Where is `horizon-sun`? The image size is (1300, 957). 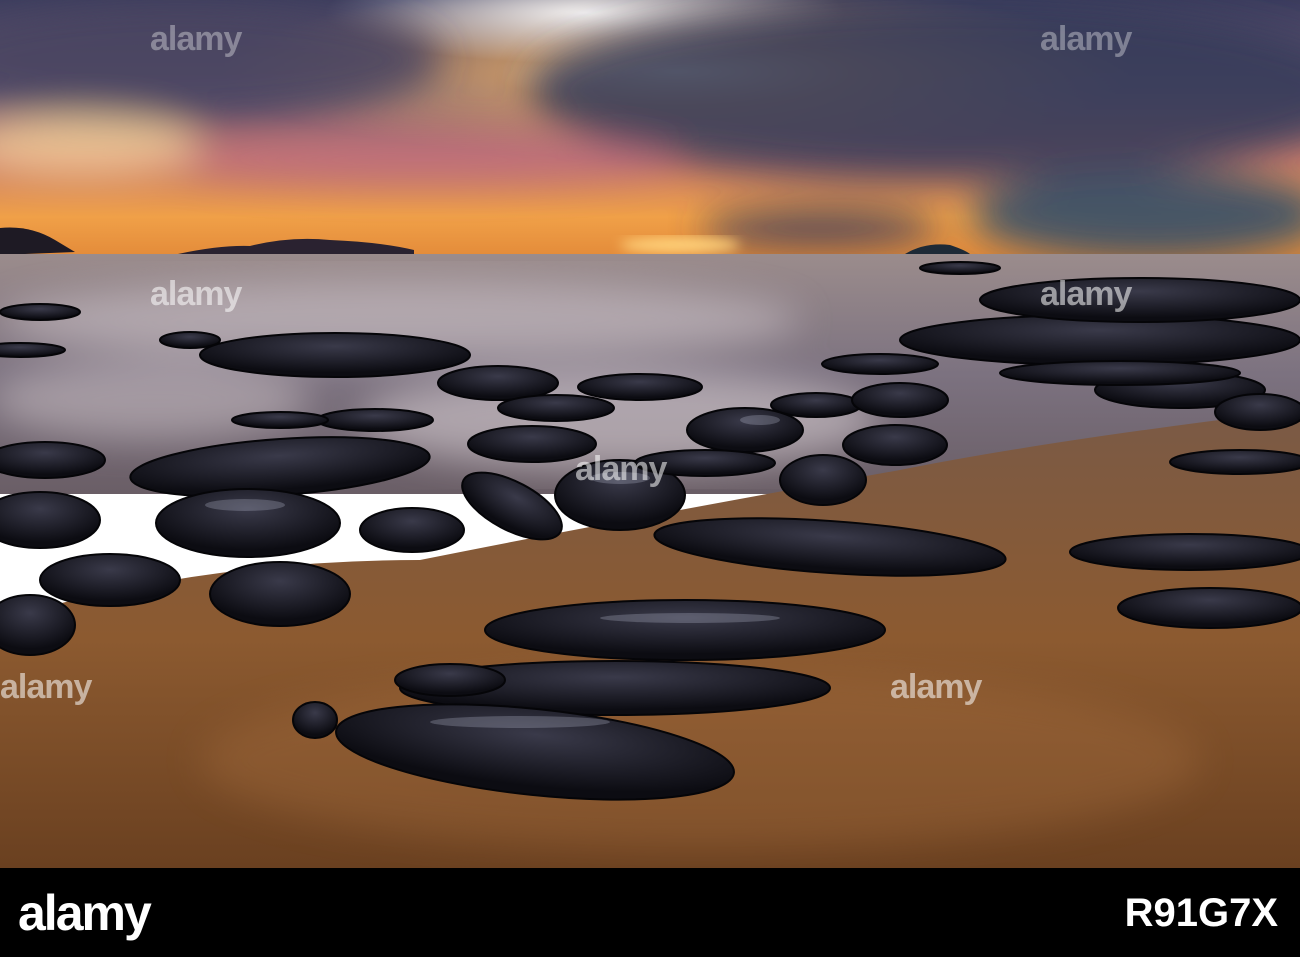 horizon-sun is located at coordinates (680, 245).